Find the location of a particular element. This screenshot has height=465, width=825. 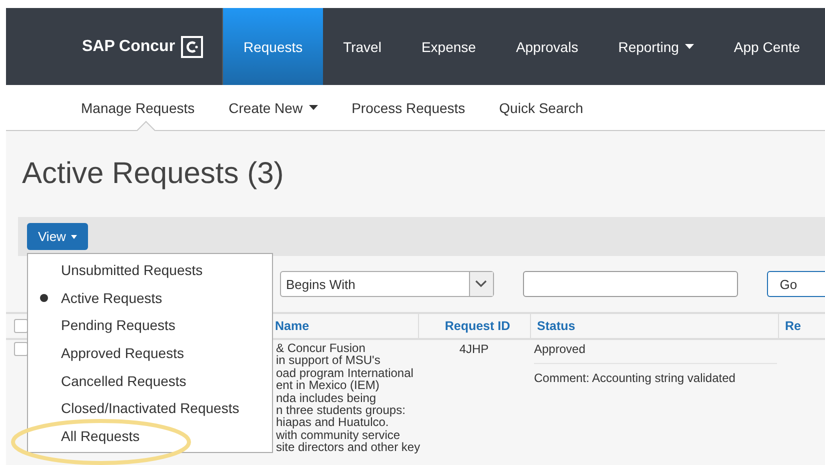

nav-tab: Travel is located at coordinates (362, 46).